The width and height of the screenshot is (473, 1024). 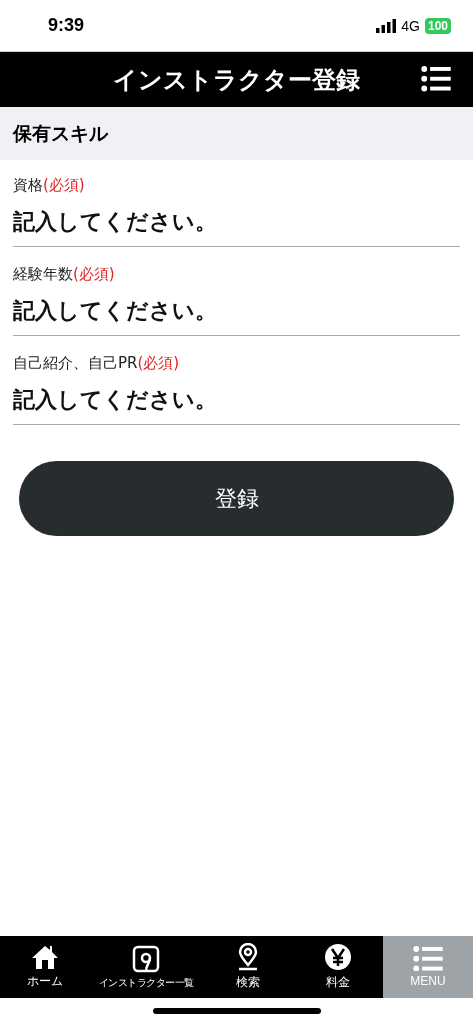 What do you see at coordinates (146, 958) in the screenshot?
I see `map-pin-square-icon` at bounding box center [146, 958].